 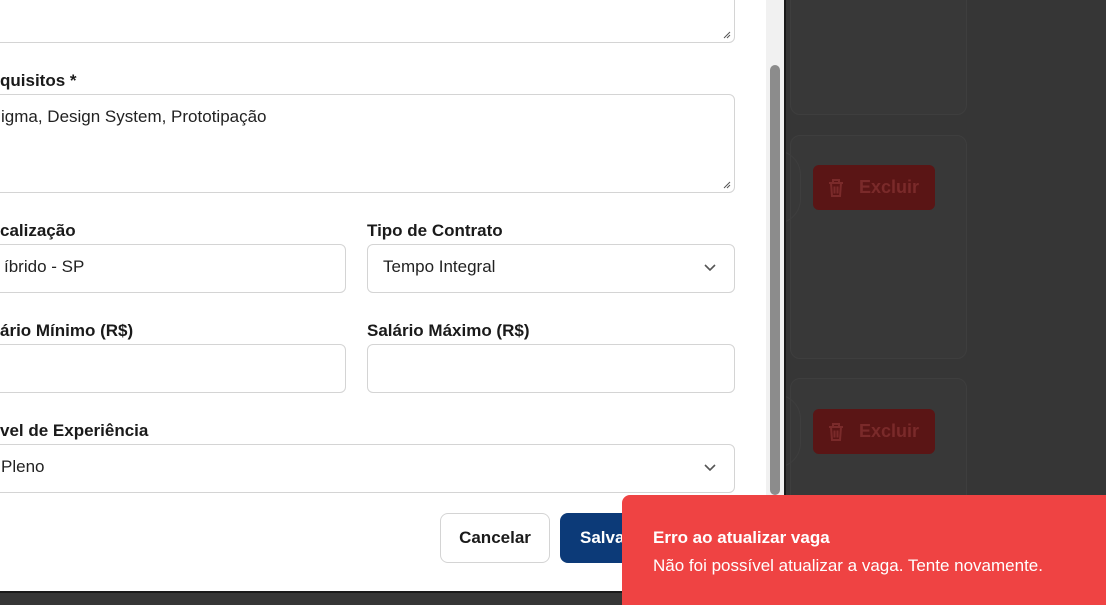 I want to click on requirements-label: quisitos *, so click(x=38, y=80).